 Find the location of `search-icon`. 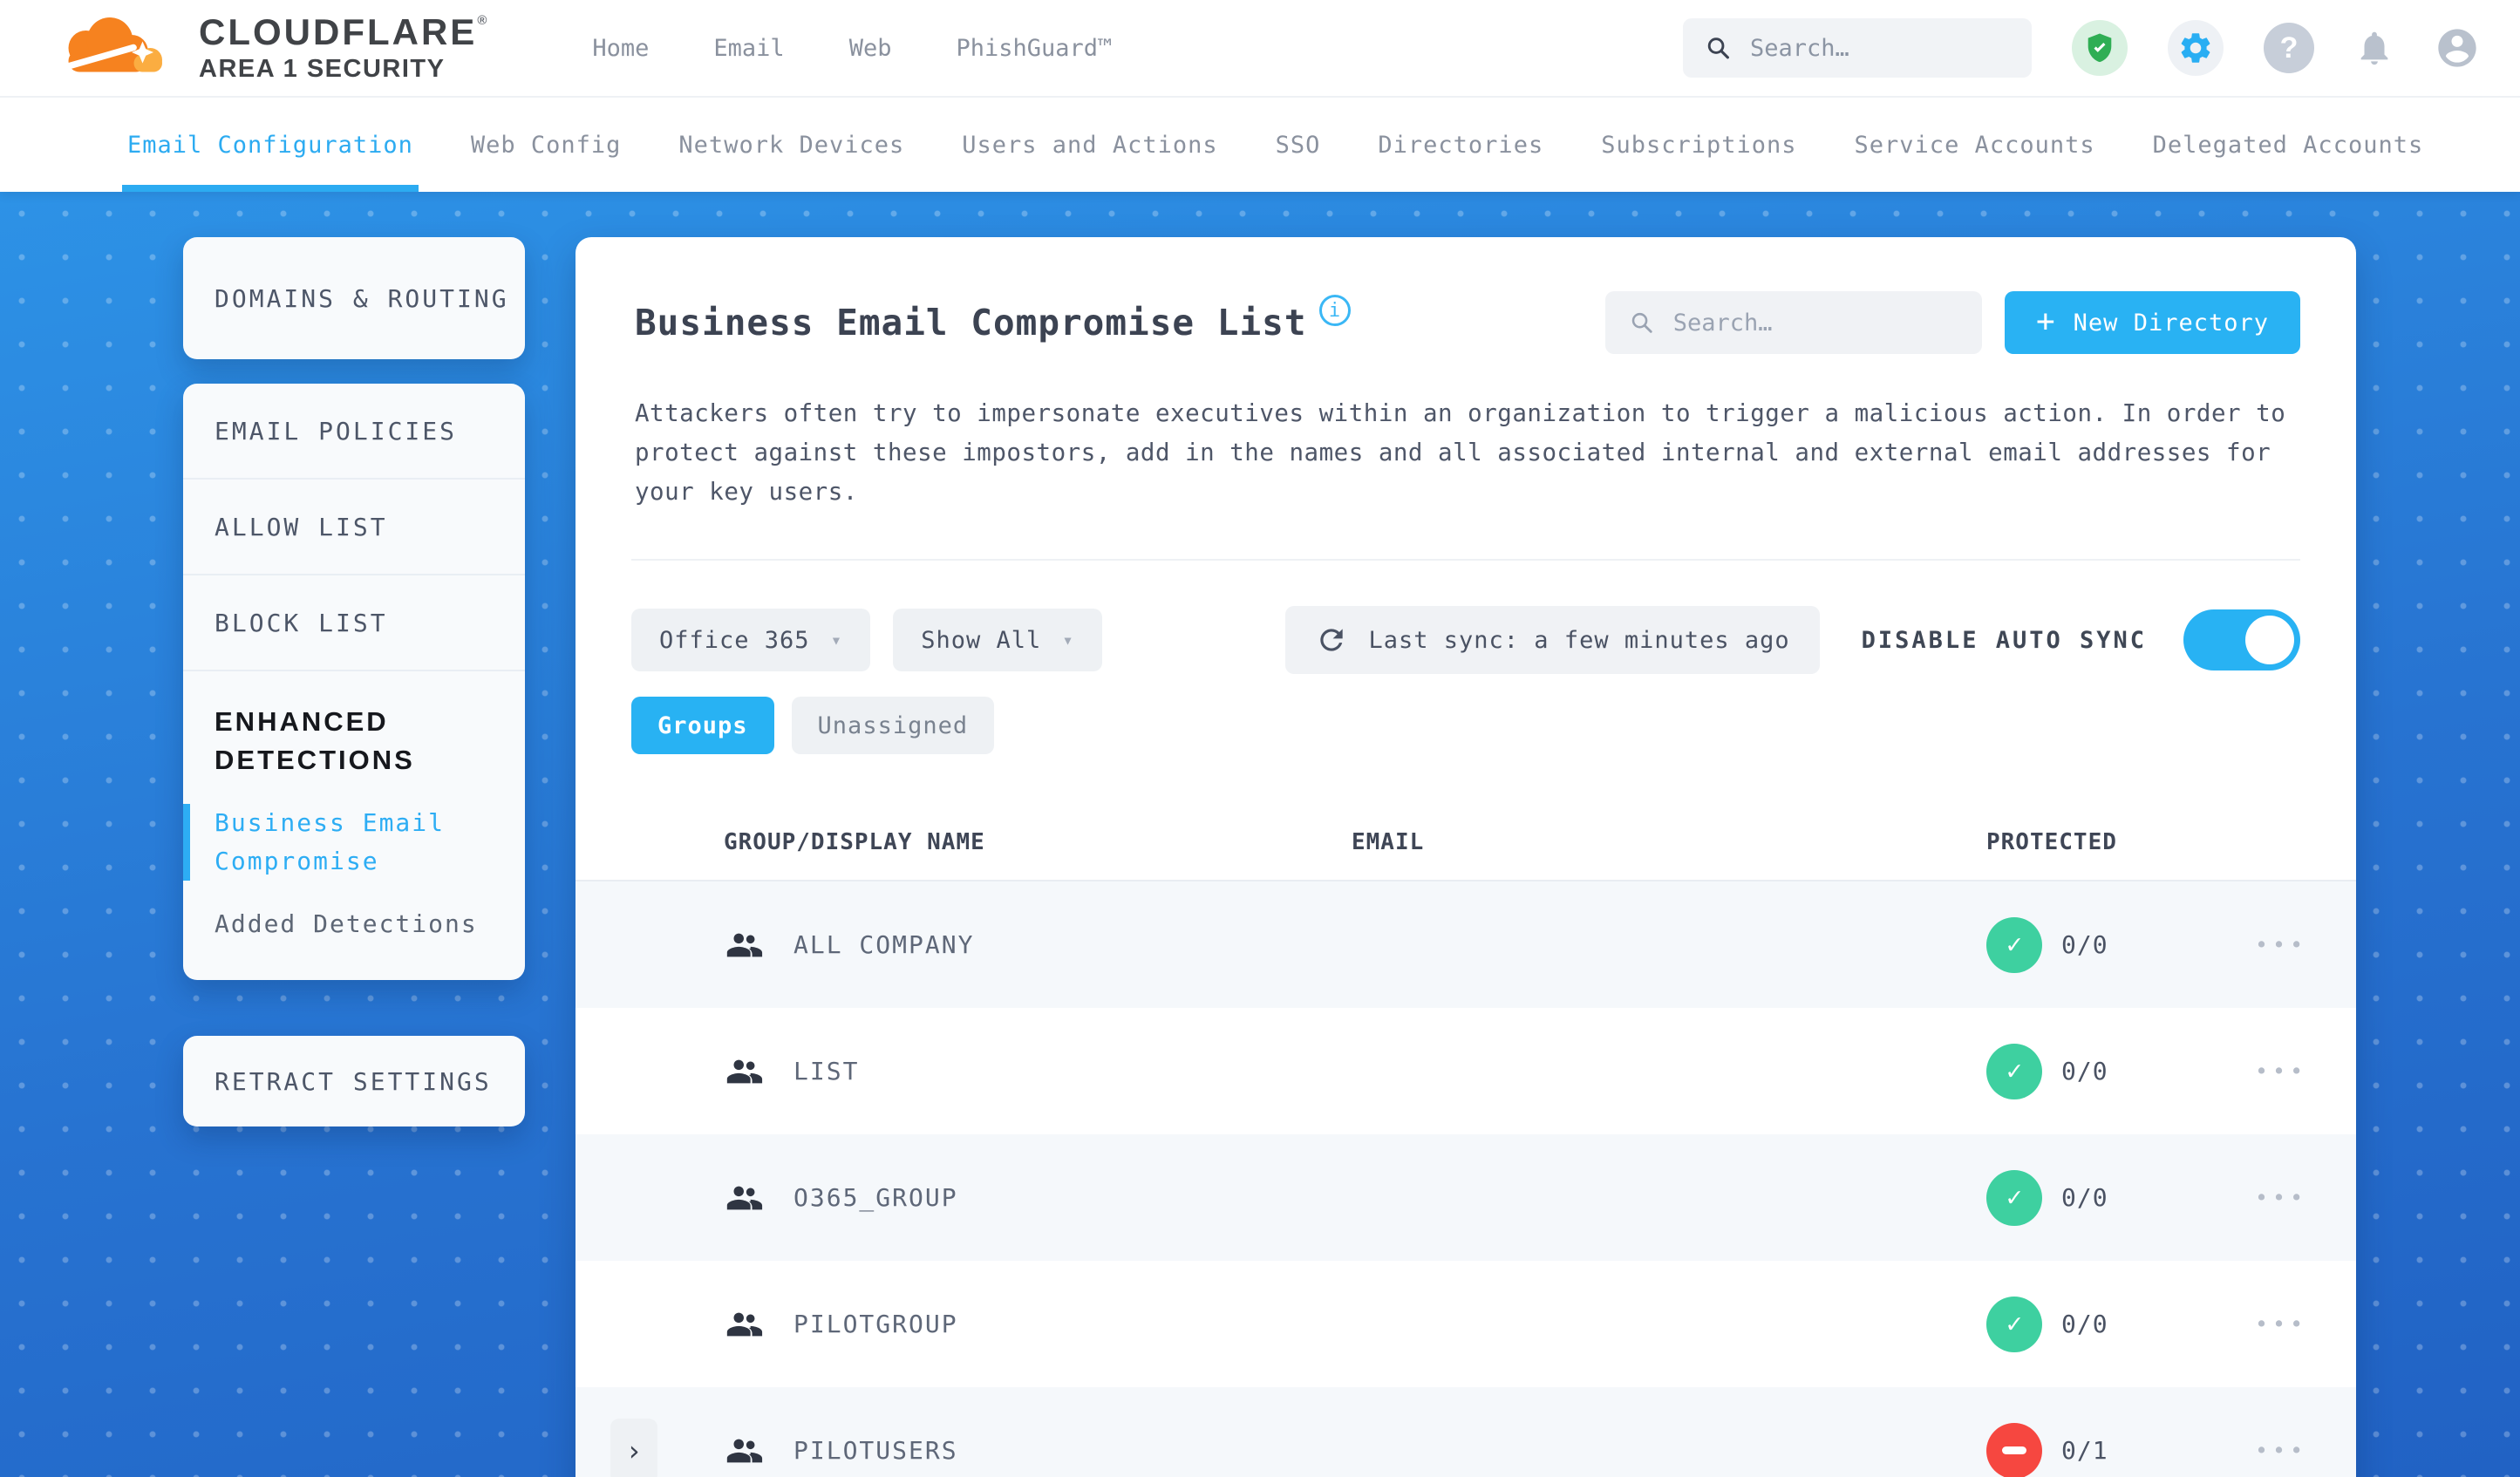

search-icon is located at coordinates (1641, 323).